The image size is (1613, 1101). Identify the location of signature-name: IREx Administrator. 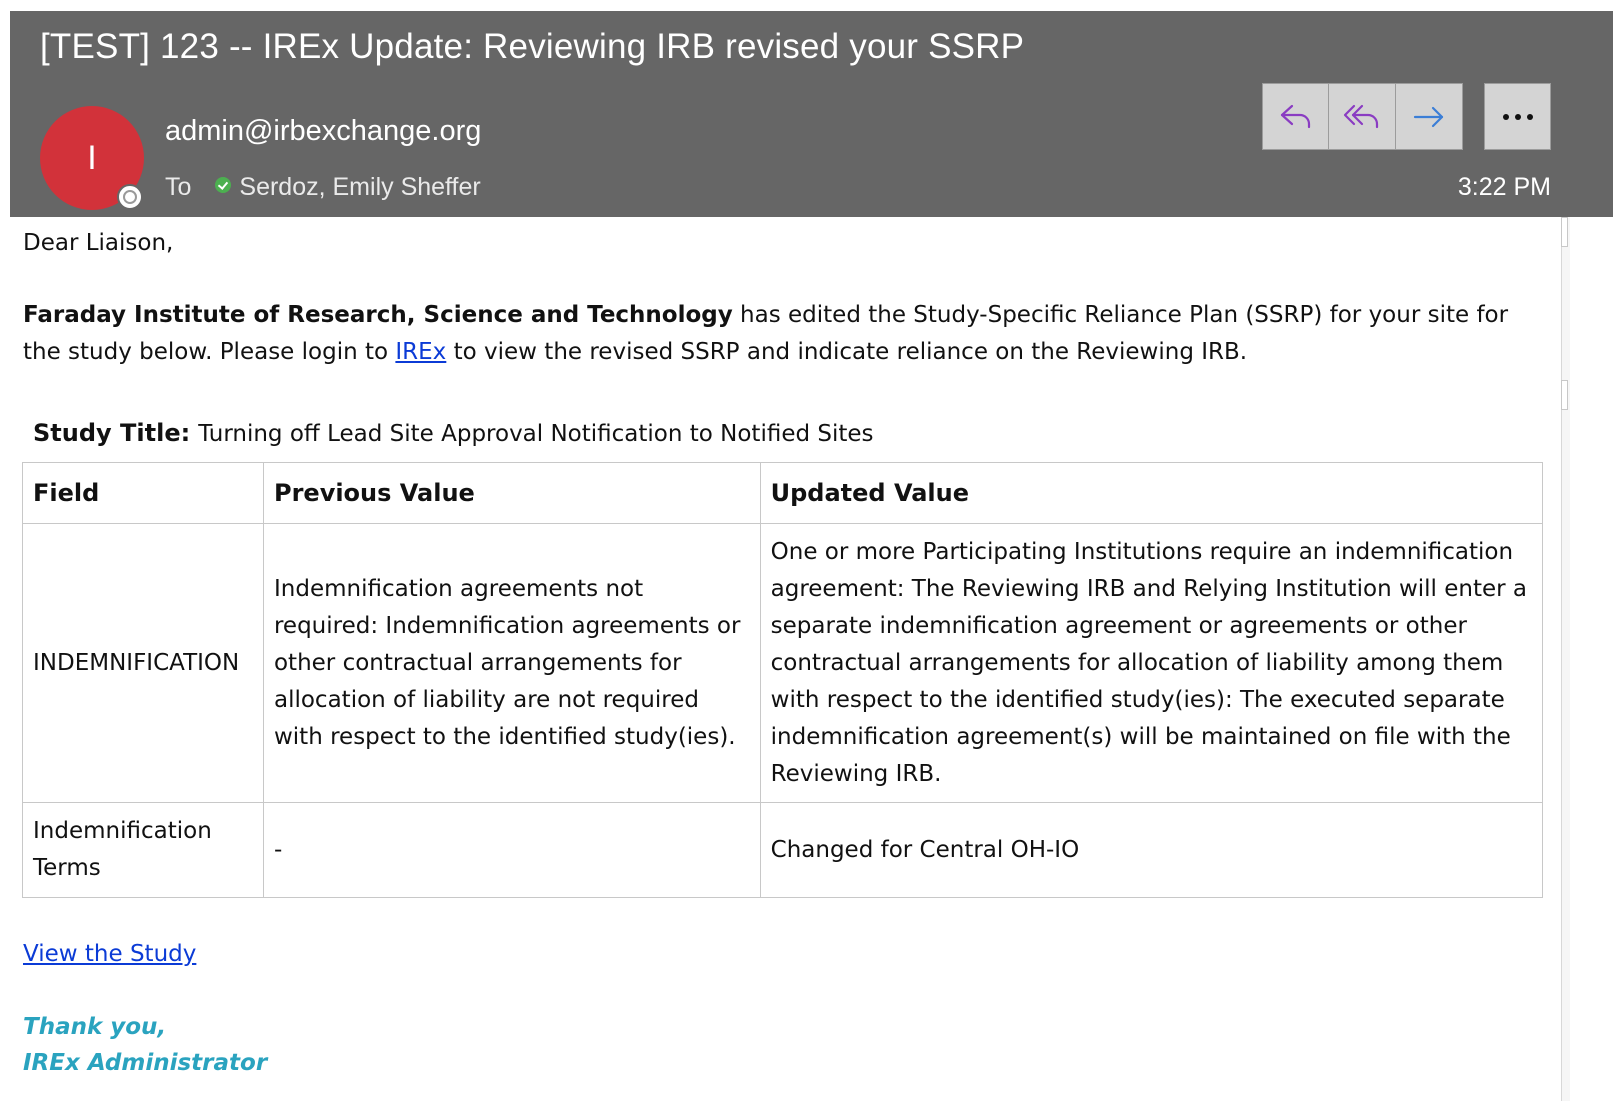
(145, 1063).